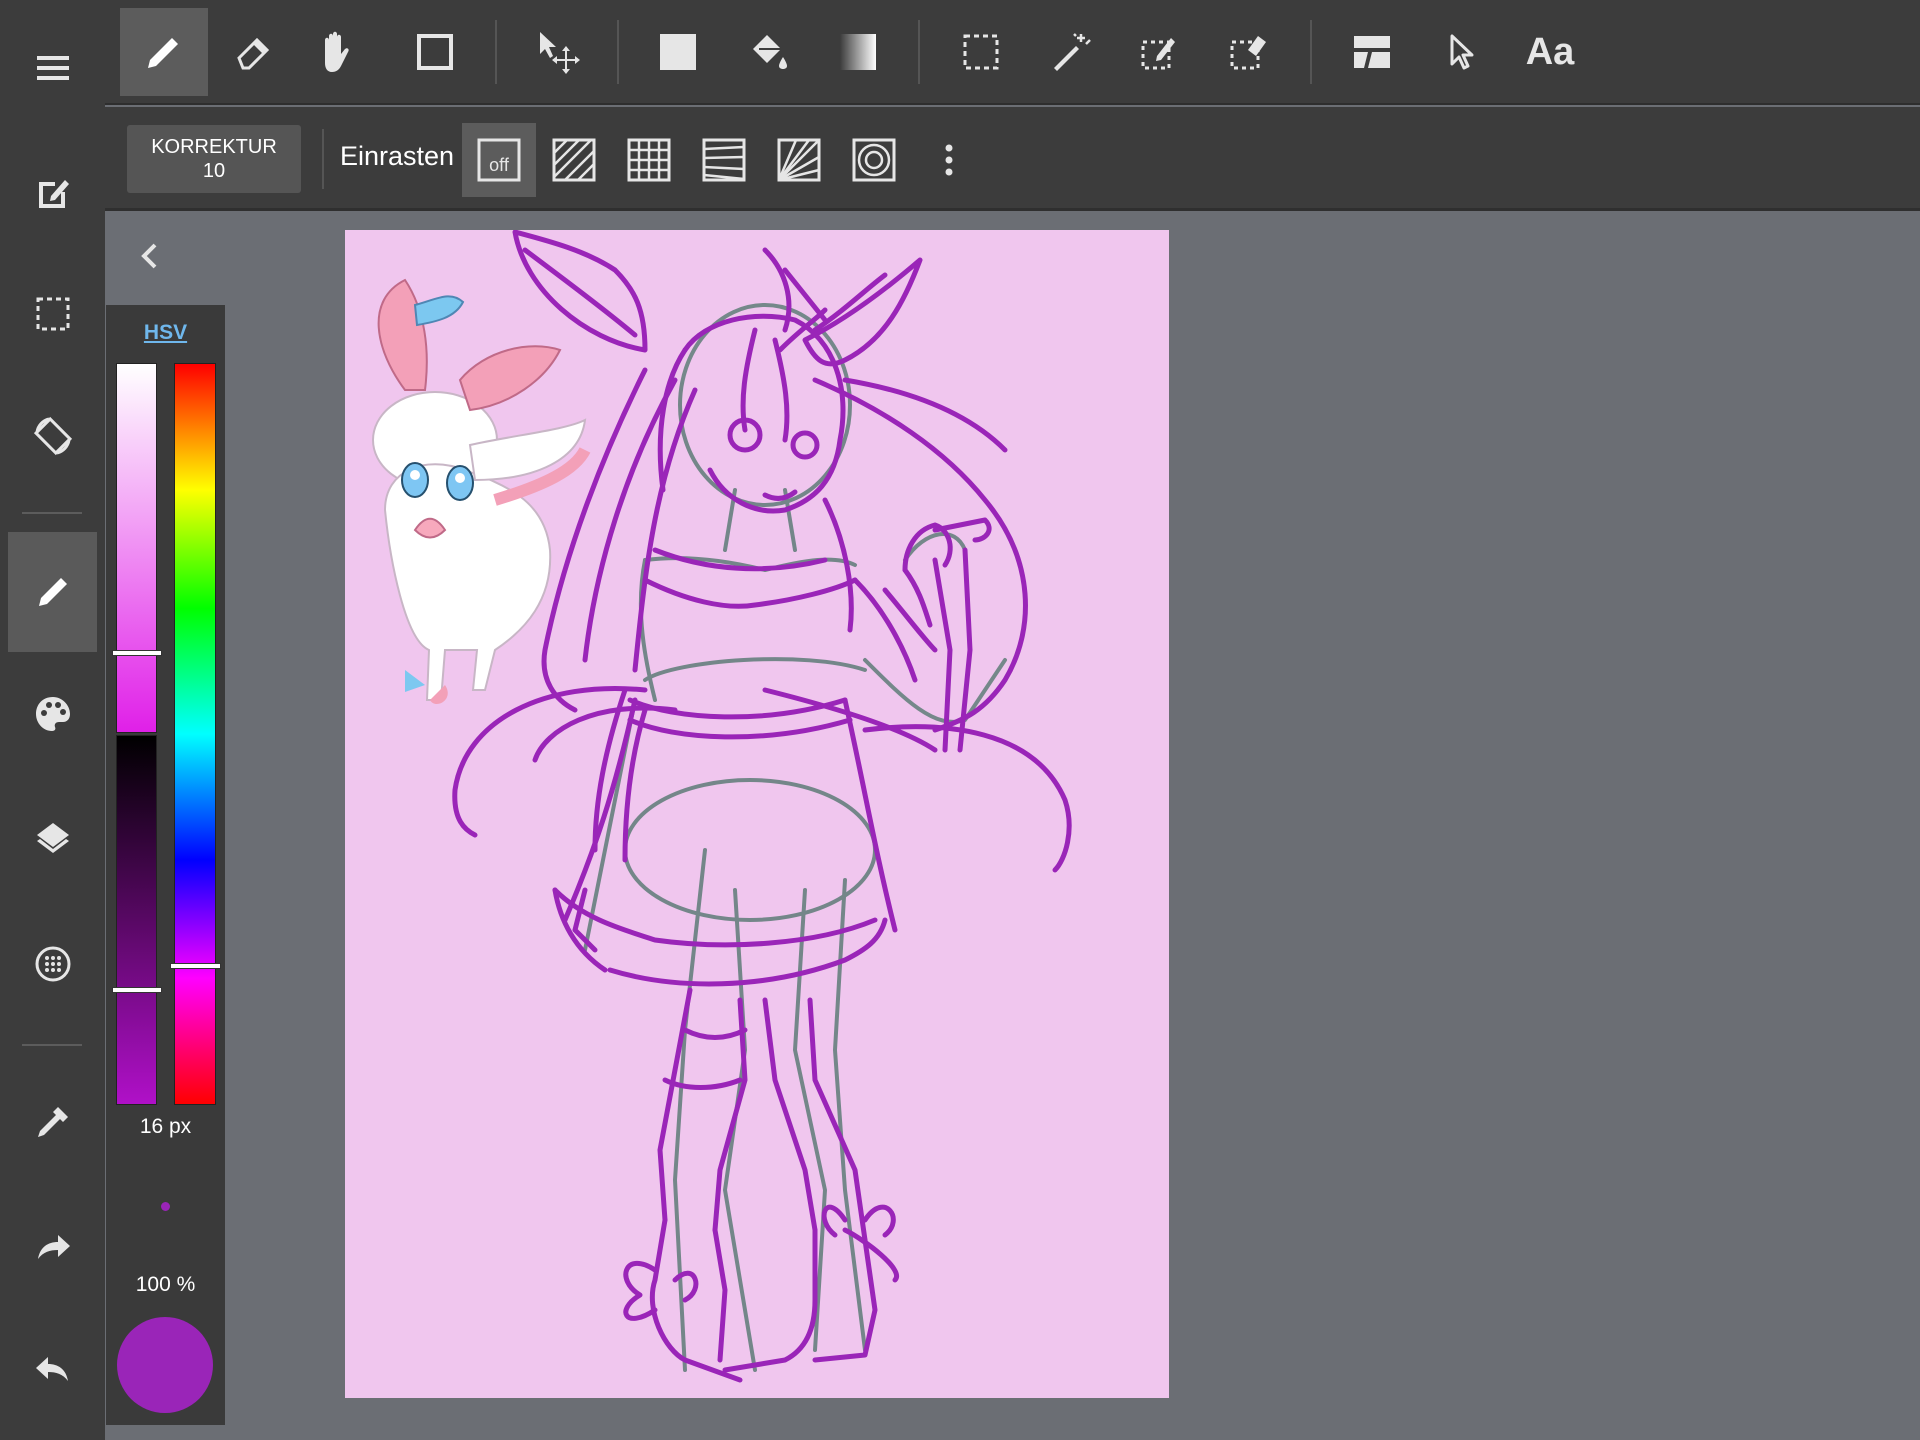  I want to click on select-pen-tool-button, so click(1159, 52).